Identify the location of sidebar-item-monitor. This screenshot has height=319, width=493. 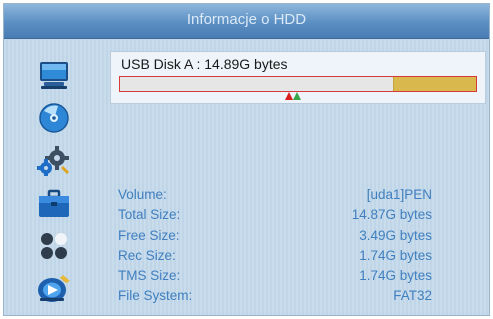
(54, 75).